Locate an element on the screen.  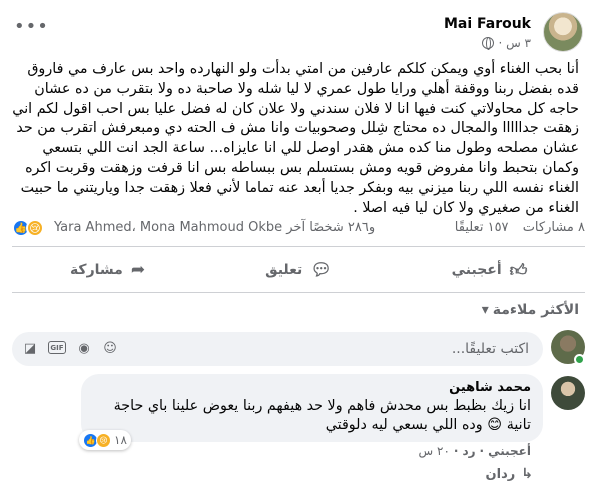
engagement-counts: ٨ مشاركات ١٥٧ تعليقًا is located at coordinates (515, 227).